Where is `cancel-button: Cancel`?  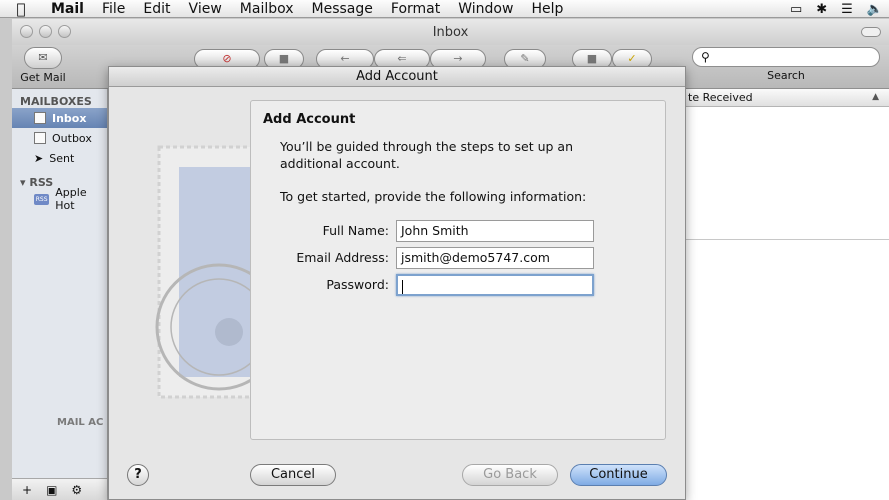
cancel-button: Cancel is located at coordinates (293, 475).